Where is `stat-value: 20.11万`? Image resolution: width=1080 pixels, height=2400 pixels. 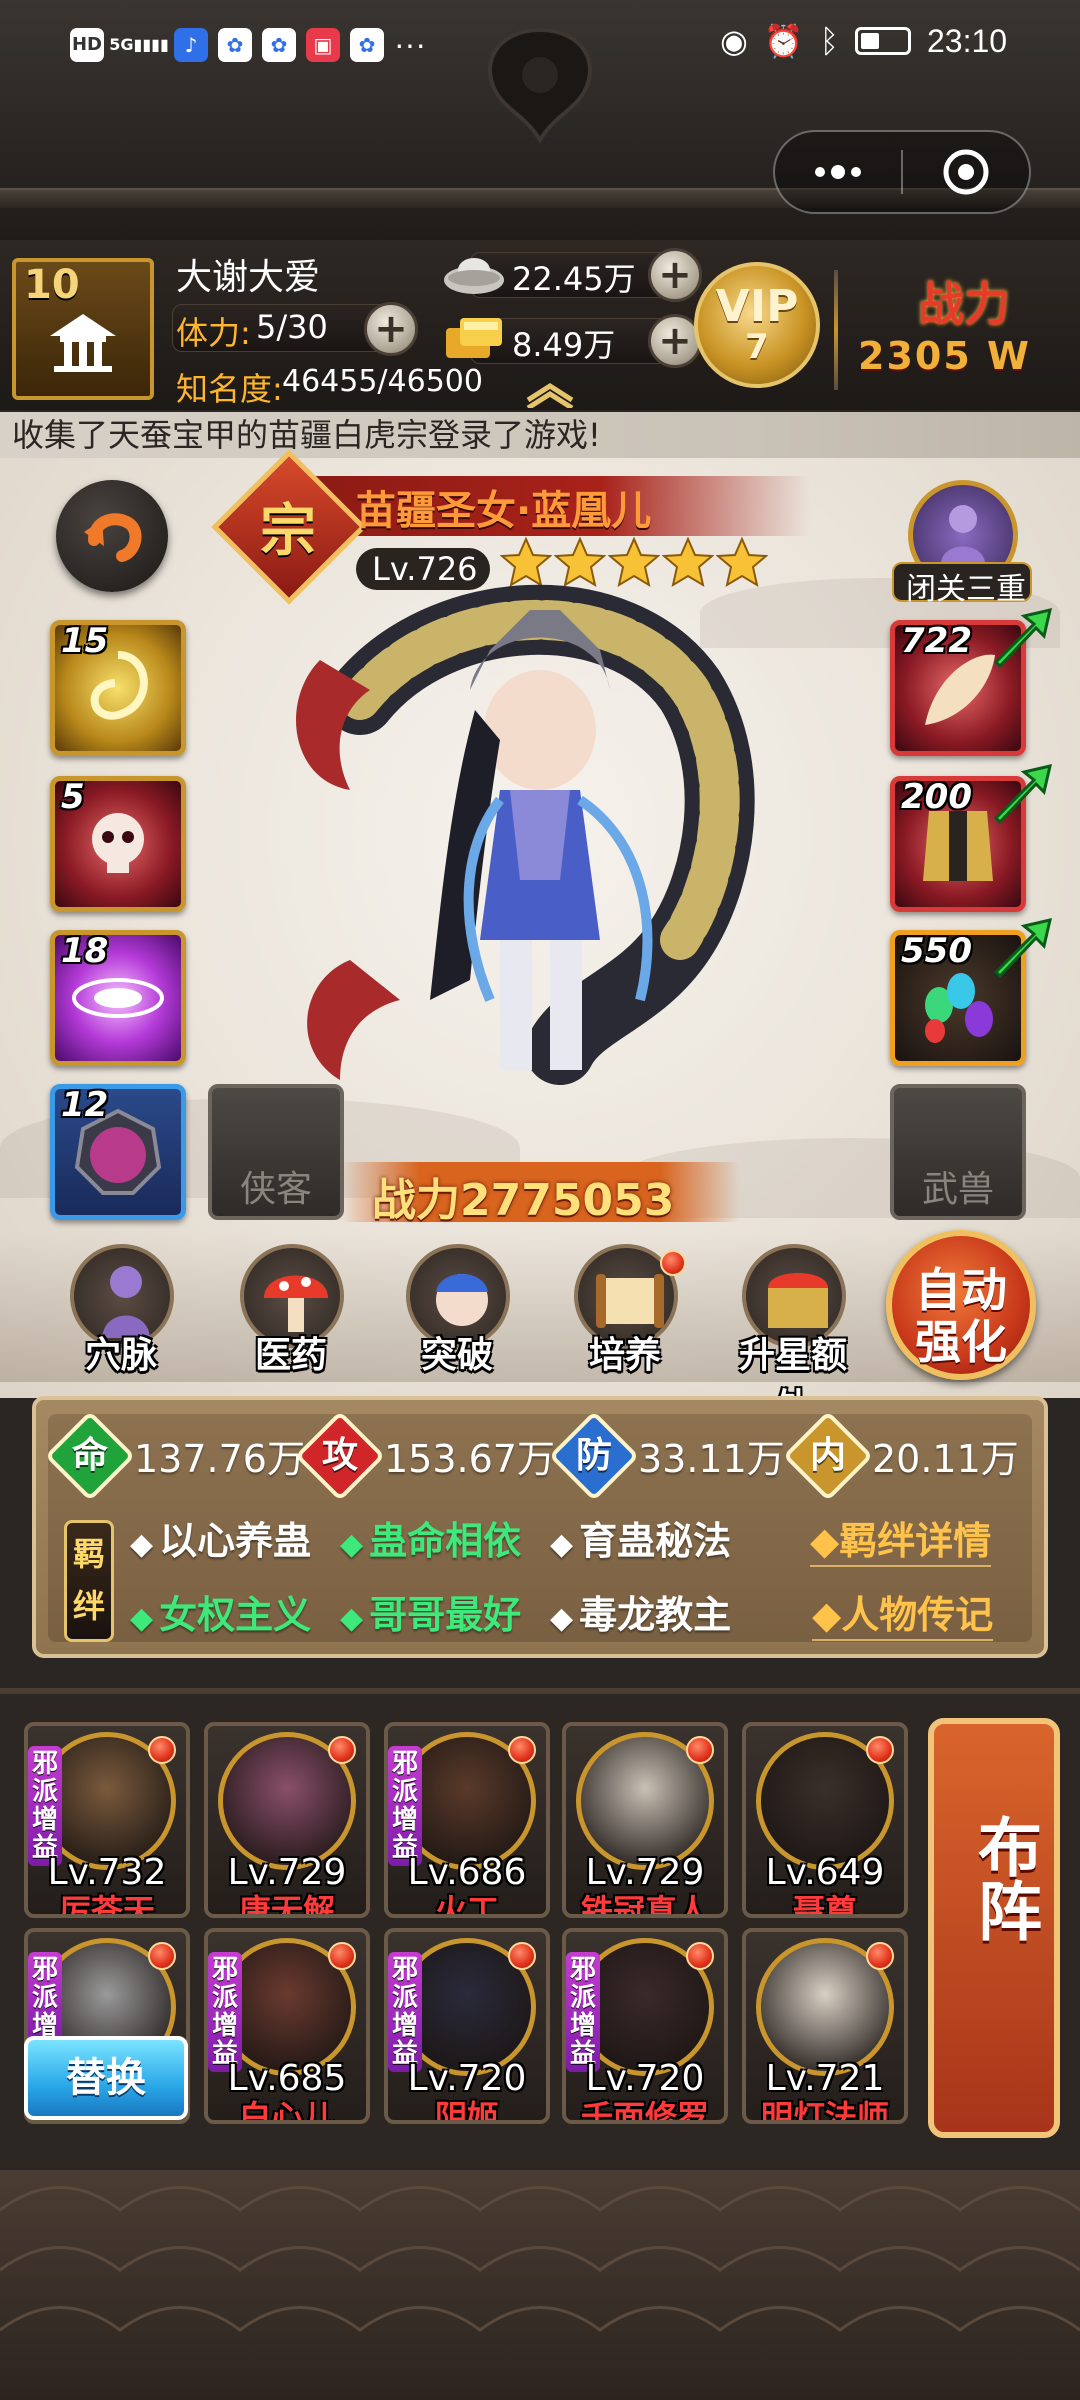 stat-value: 20.11万 is located at coordinates (945, 1459).